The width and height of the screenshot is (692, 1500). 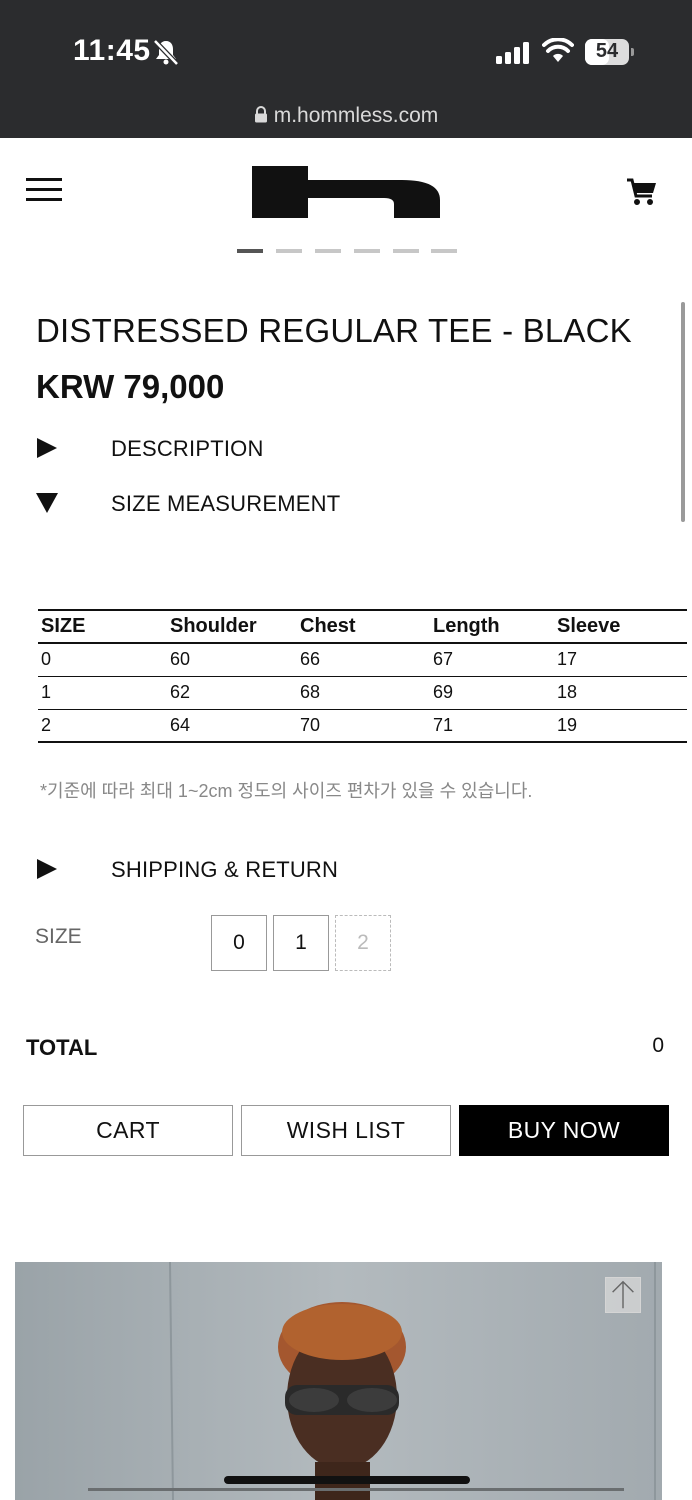 What do you see at coordinates (112, 50) in the screenshot?
I see `clock: 11:45` at bounding box center [112, 50].